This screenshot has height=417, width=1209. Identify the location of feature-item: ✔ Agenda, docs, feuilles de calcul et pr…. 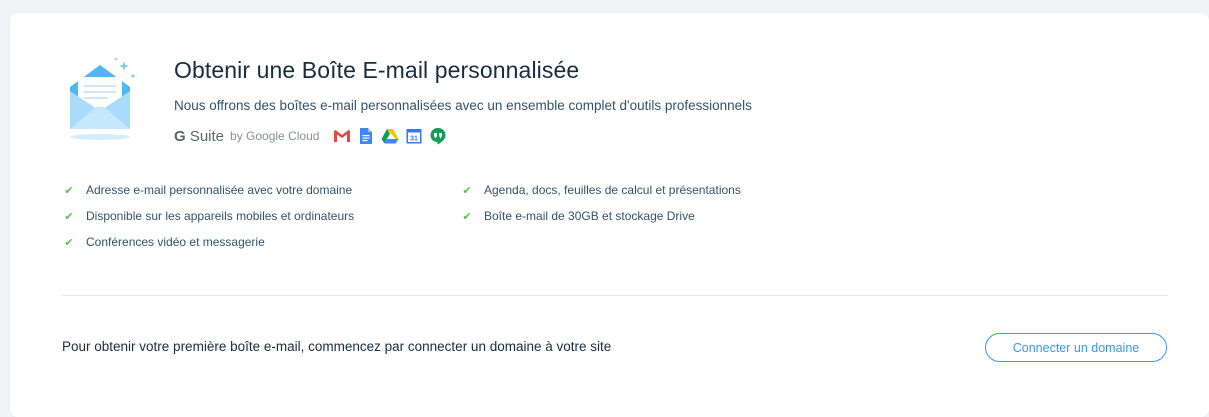
(600, 190).